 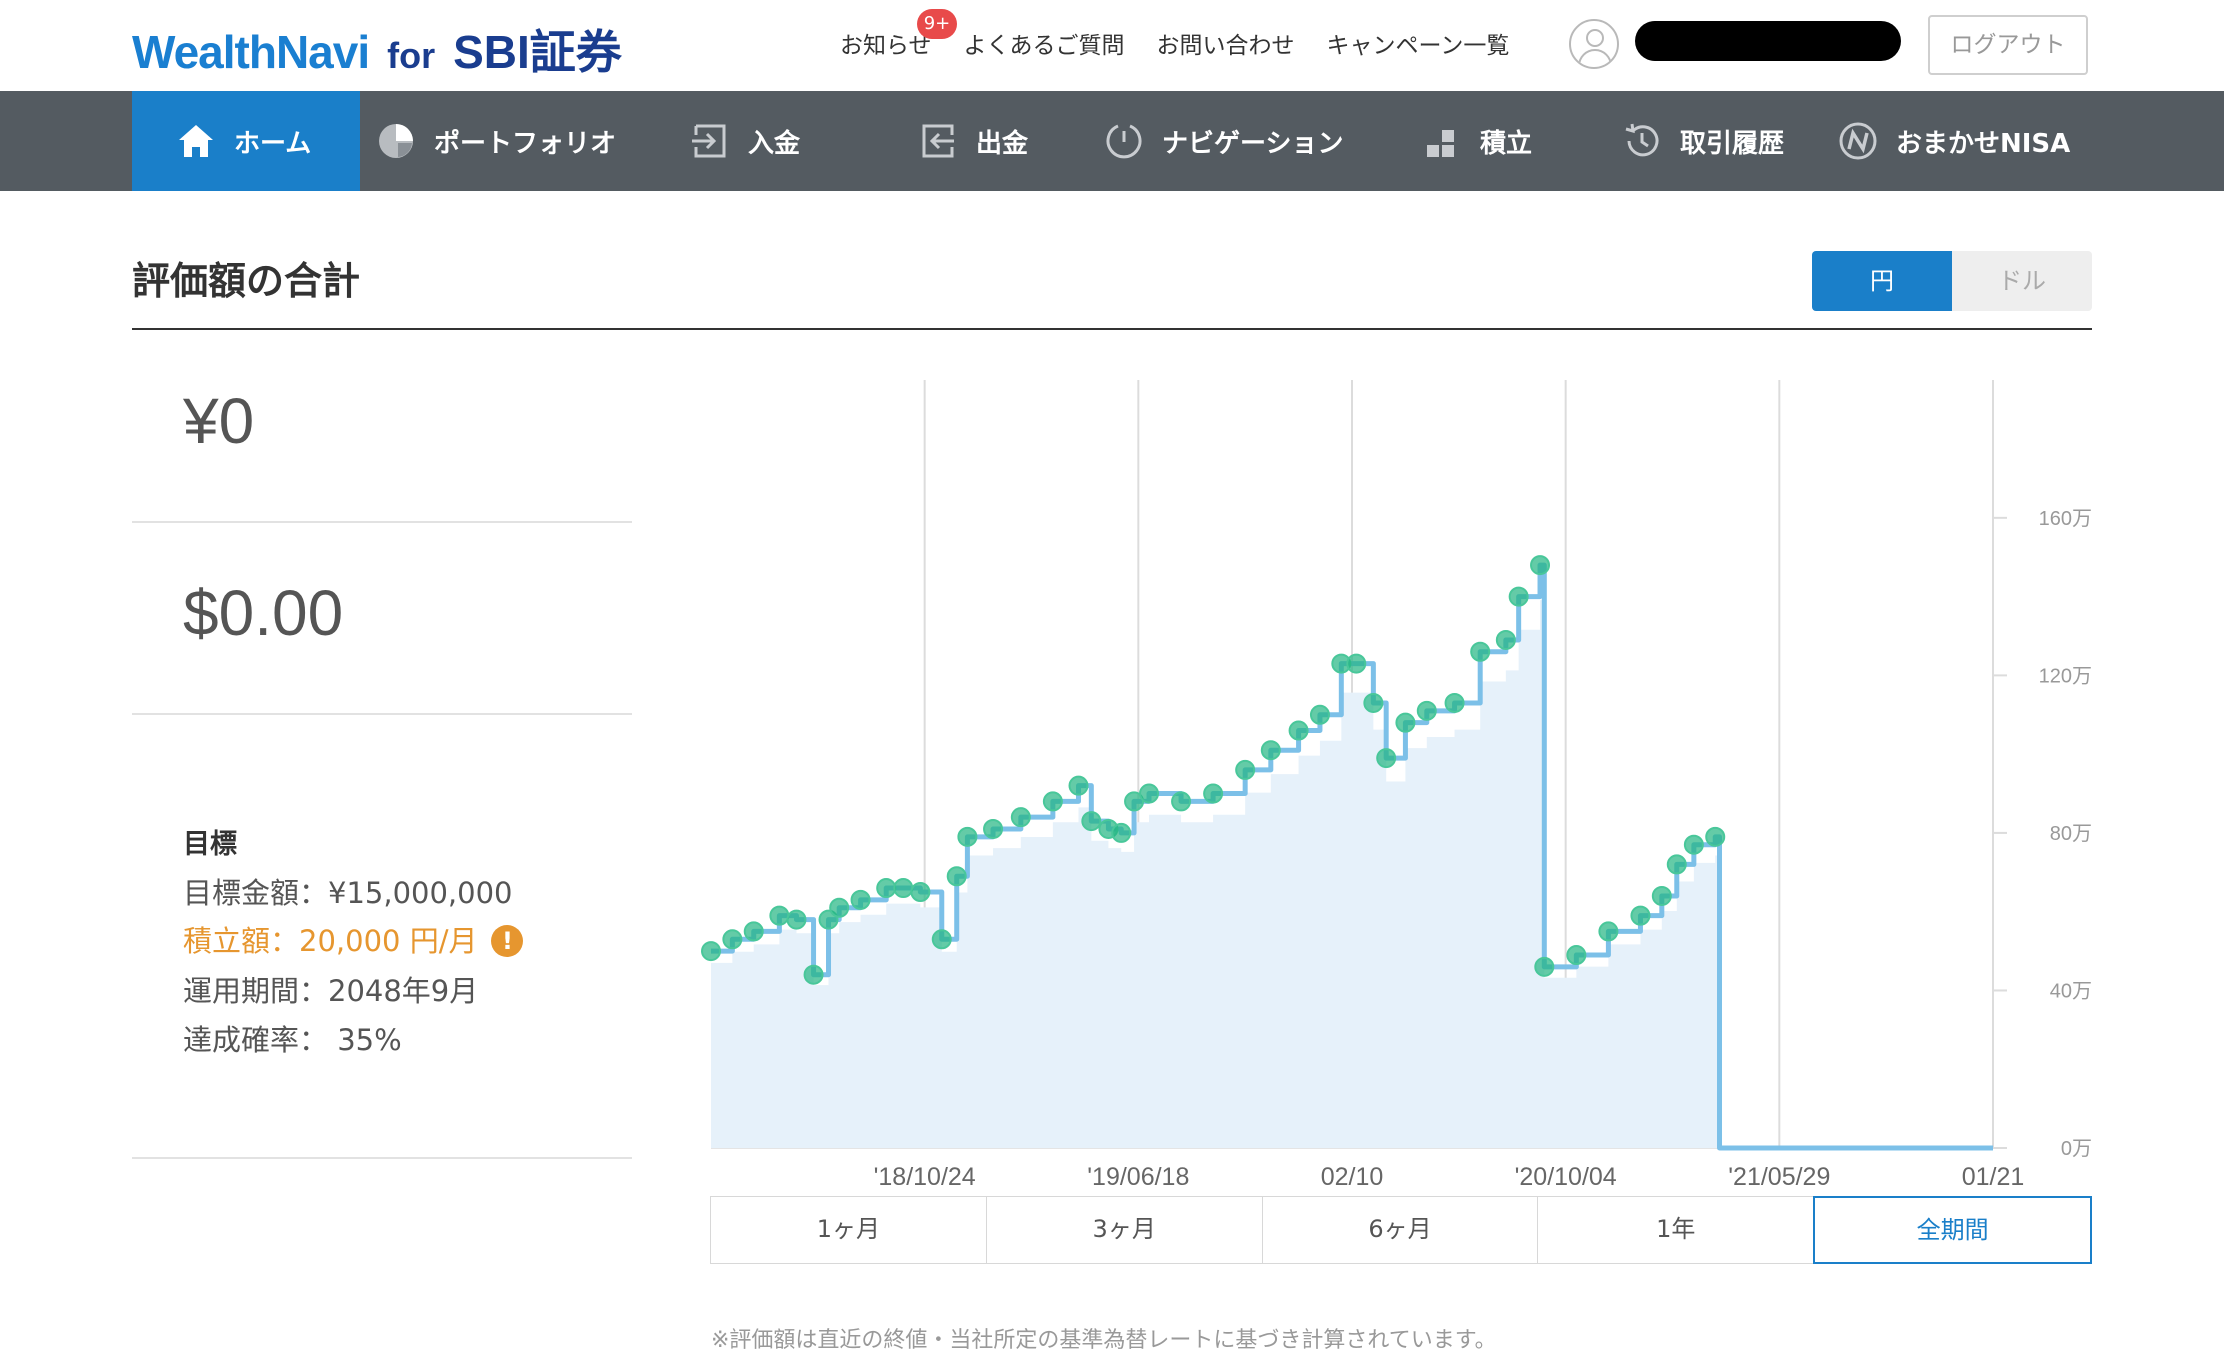 What do you see at coordinates (377, 47) in the screenshot?
I see `logo: WealthNavi for SBI証券` at bounding box center [377, 47].